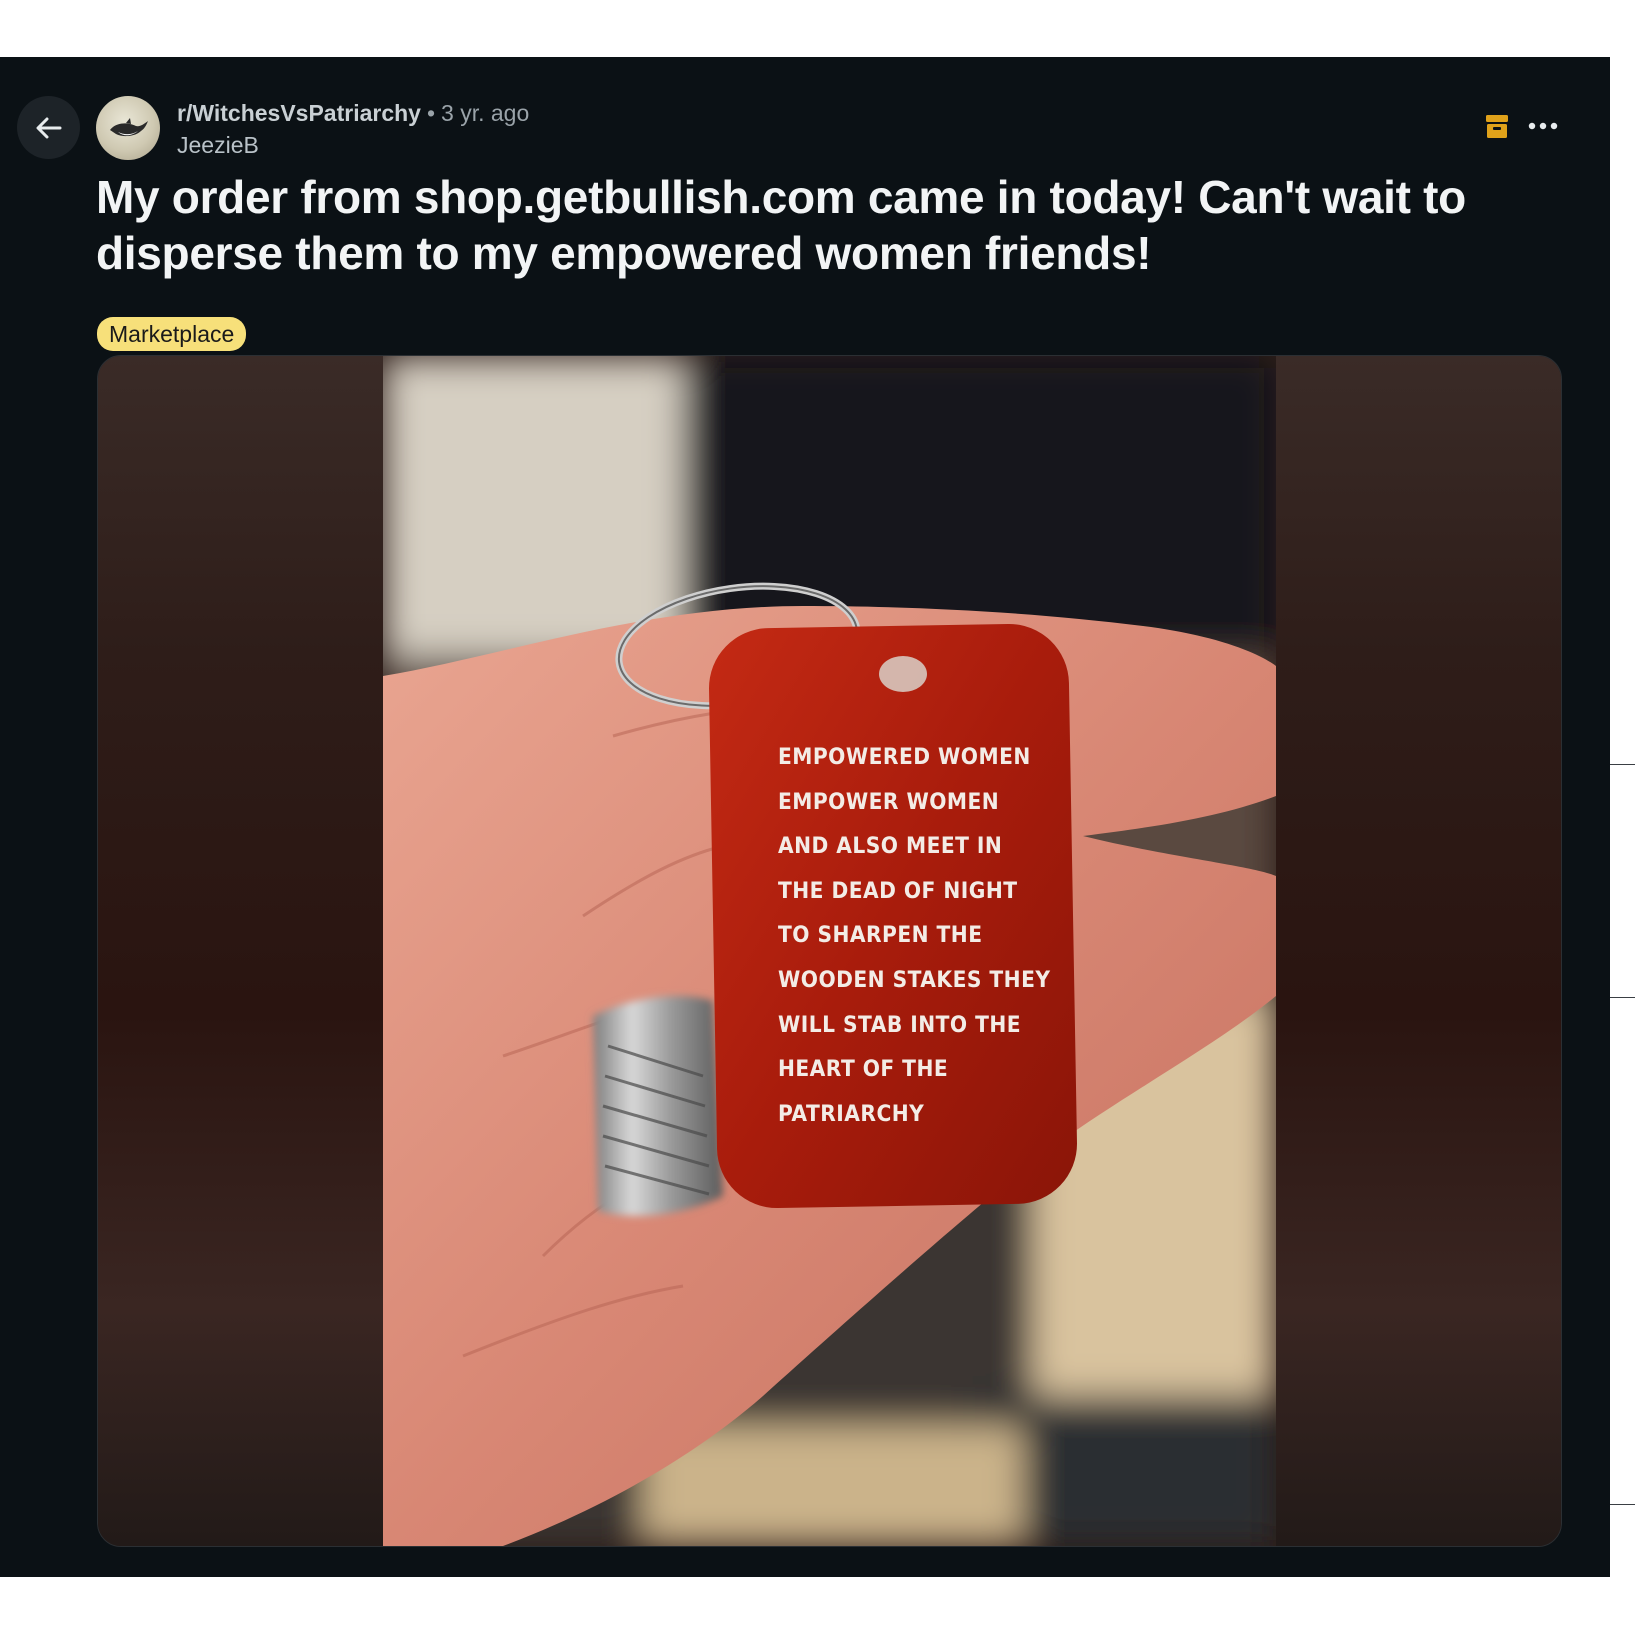 Image resolution: width=1635 pixels, height=1635 pixels. What do you see at coordinates (240, 951) in the screenshot?
I see `image-blur-left` at bounding box center [240, 951].